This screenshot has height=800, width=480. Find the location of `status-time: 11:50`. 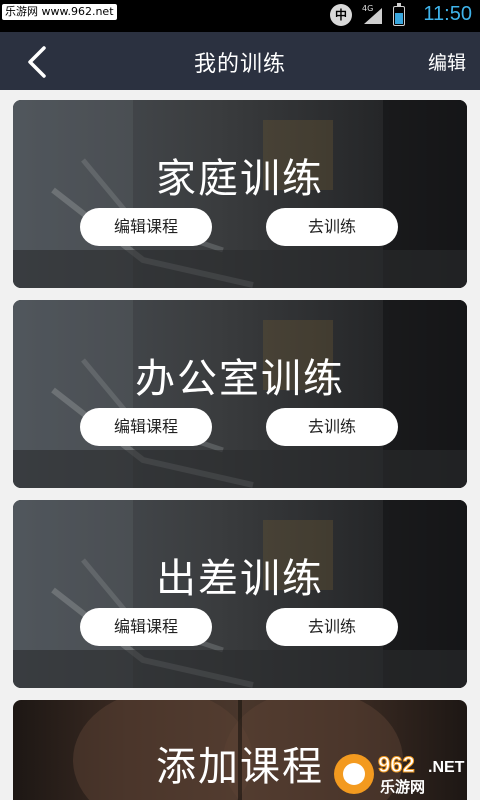

status-time: 11:50 is located at coordinates (447, 14).